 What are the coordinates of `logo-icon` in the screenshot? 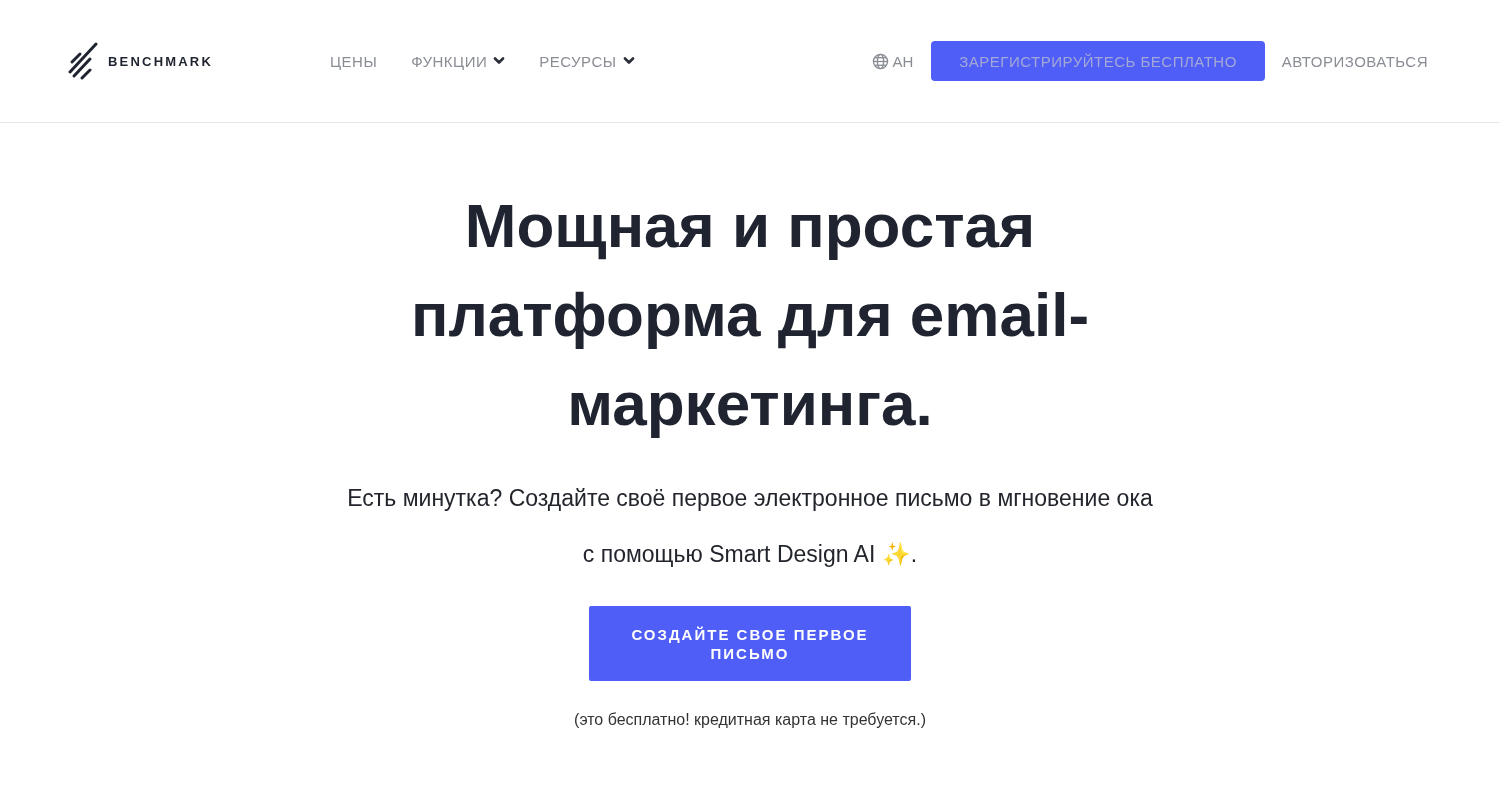 It's located at (83, 61).